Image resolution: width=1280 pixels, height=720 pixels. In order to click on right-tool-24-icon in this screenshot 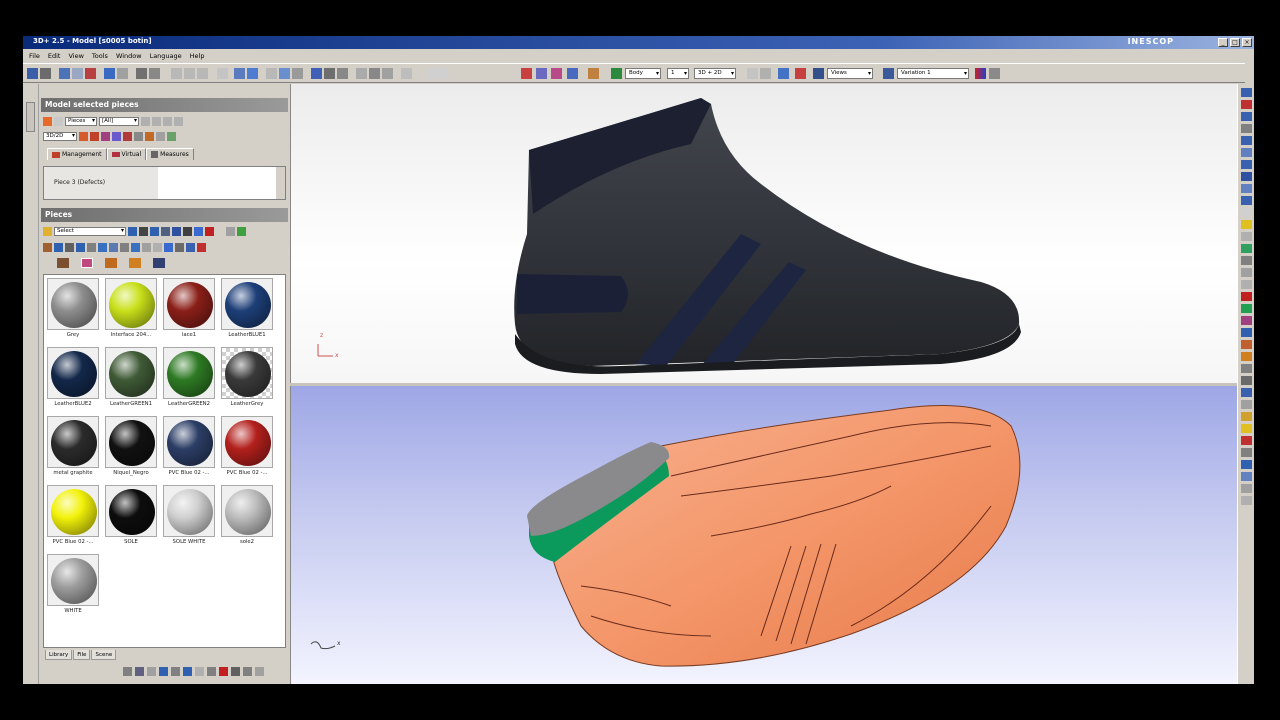, I will do `click(1246, 368)`.